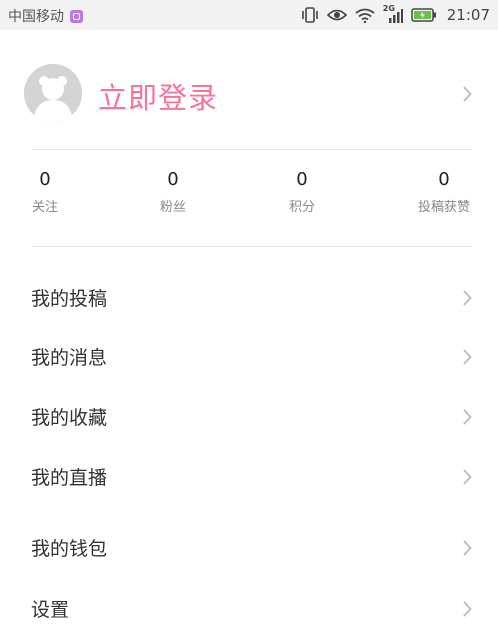 This screenshot has width=498, height=633. I want to click on wifi-icon, so click(365, 15).